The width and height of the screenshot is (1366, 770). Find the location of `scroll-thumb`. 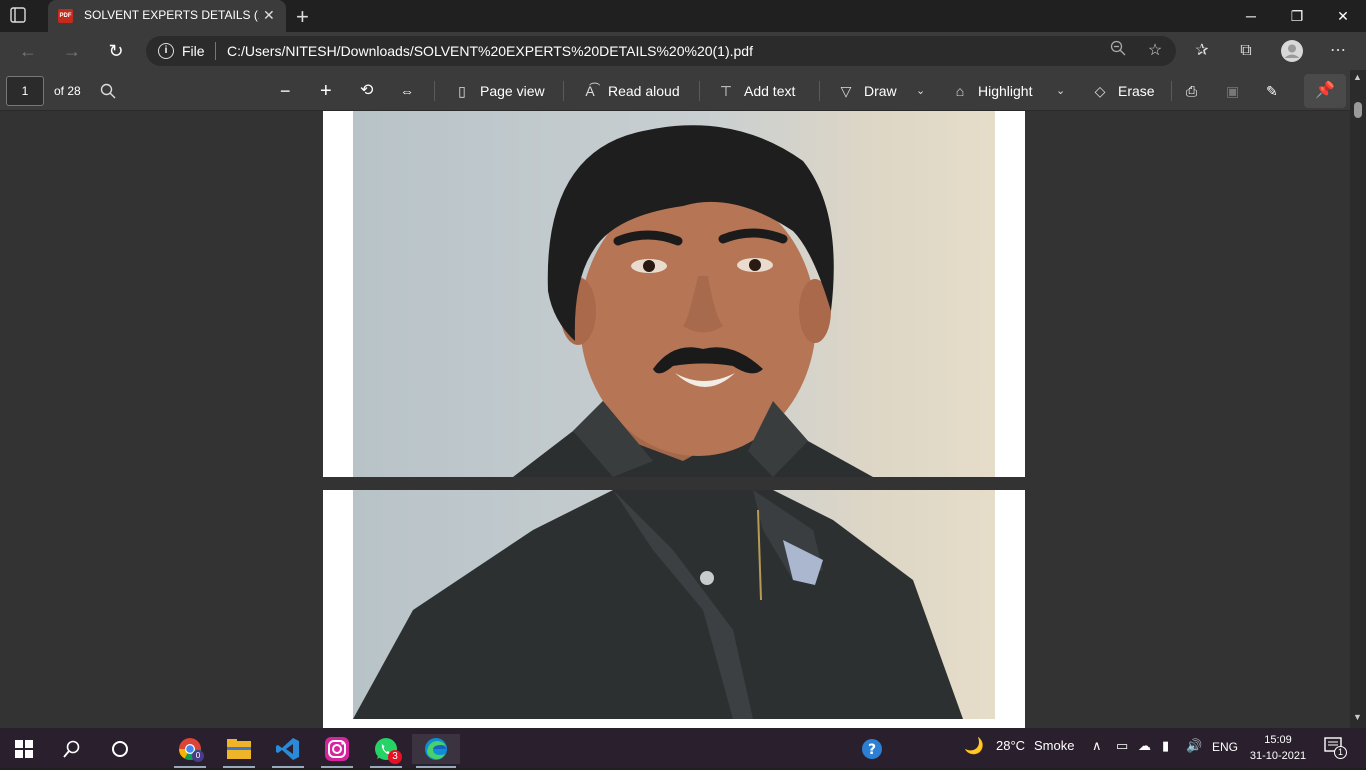

scroll-thumb is located at coordinates (1358, 110).